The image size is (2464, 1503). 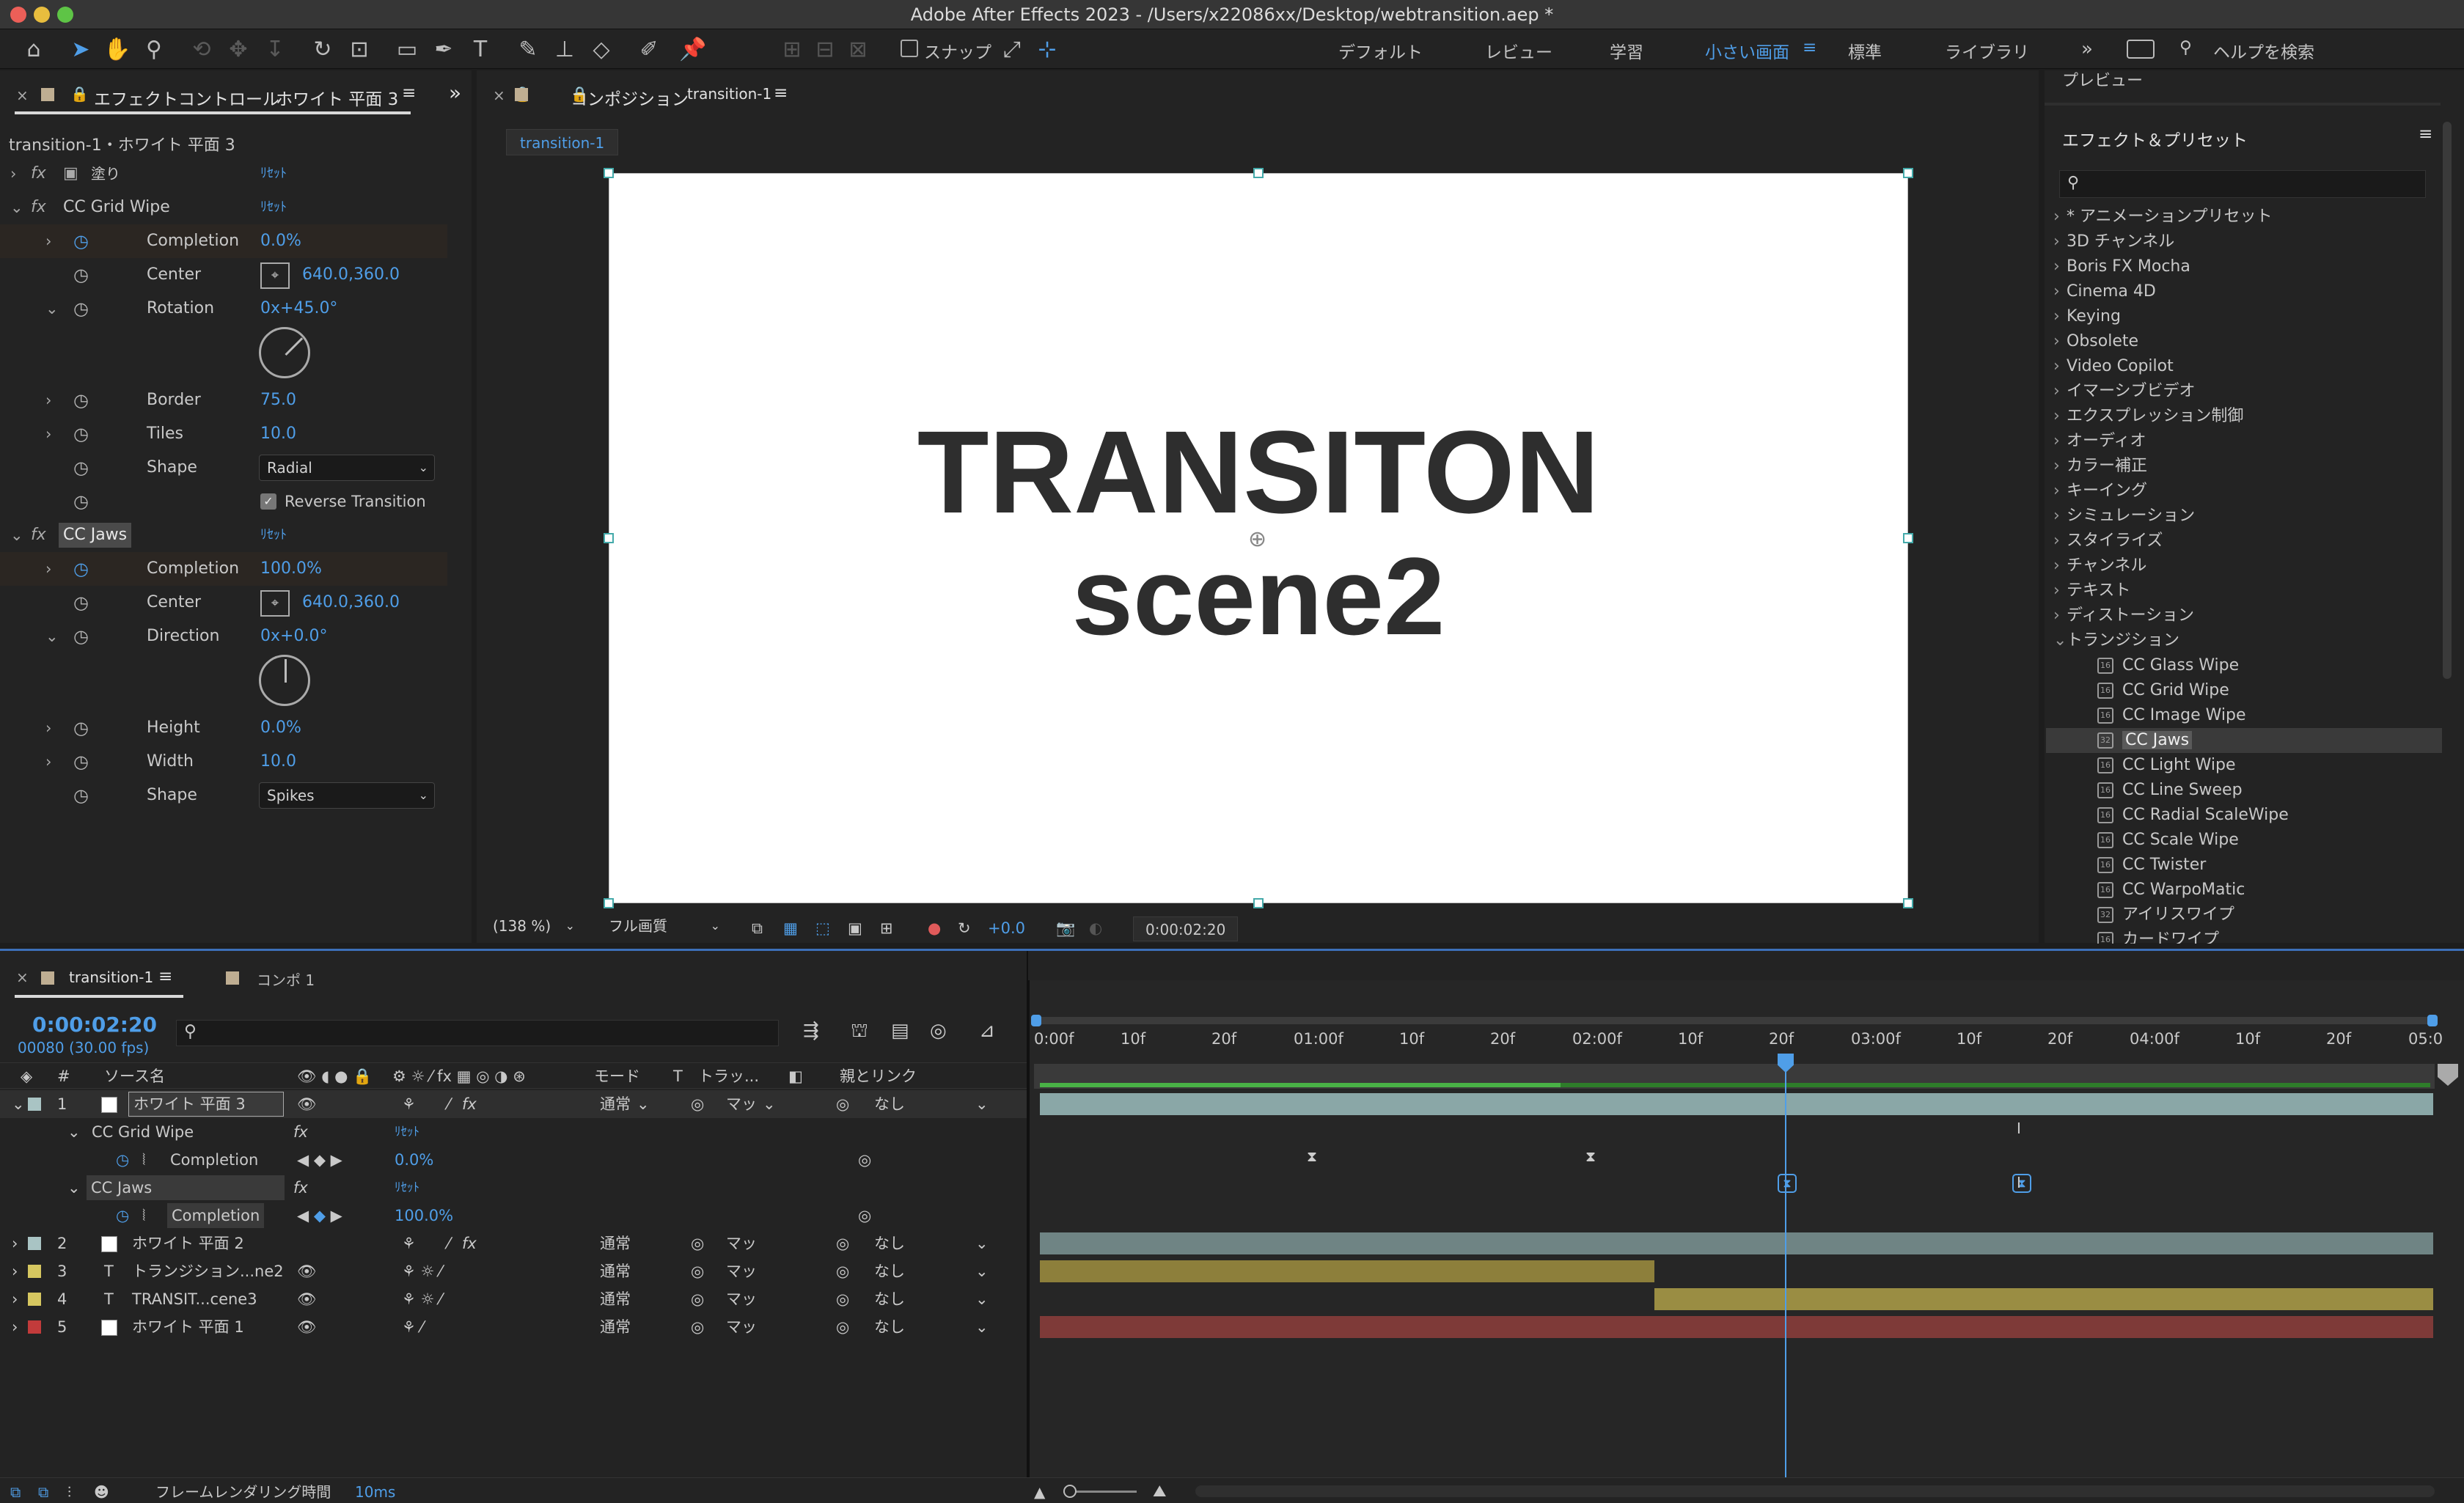 What do you see at coordinates (2162, 217) in the screenshot?
I see `effect-category: › * アニメーションプリセット` at bounding box center [2162, 217].